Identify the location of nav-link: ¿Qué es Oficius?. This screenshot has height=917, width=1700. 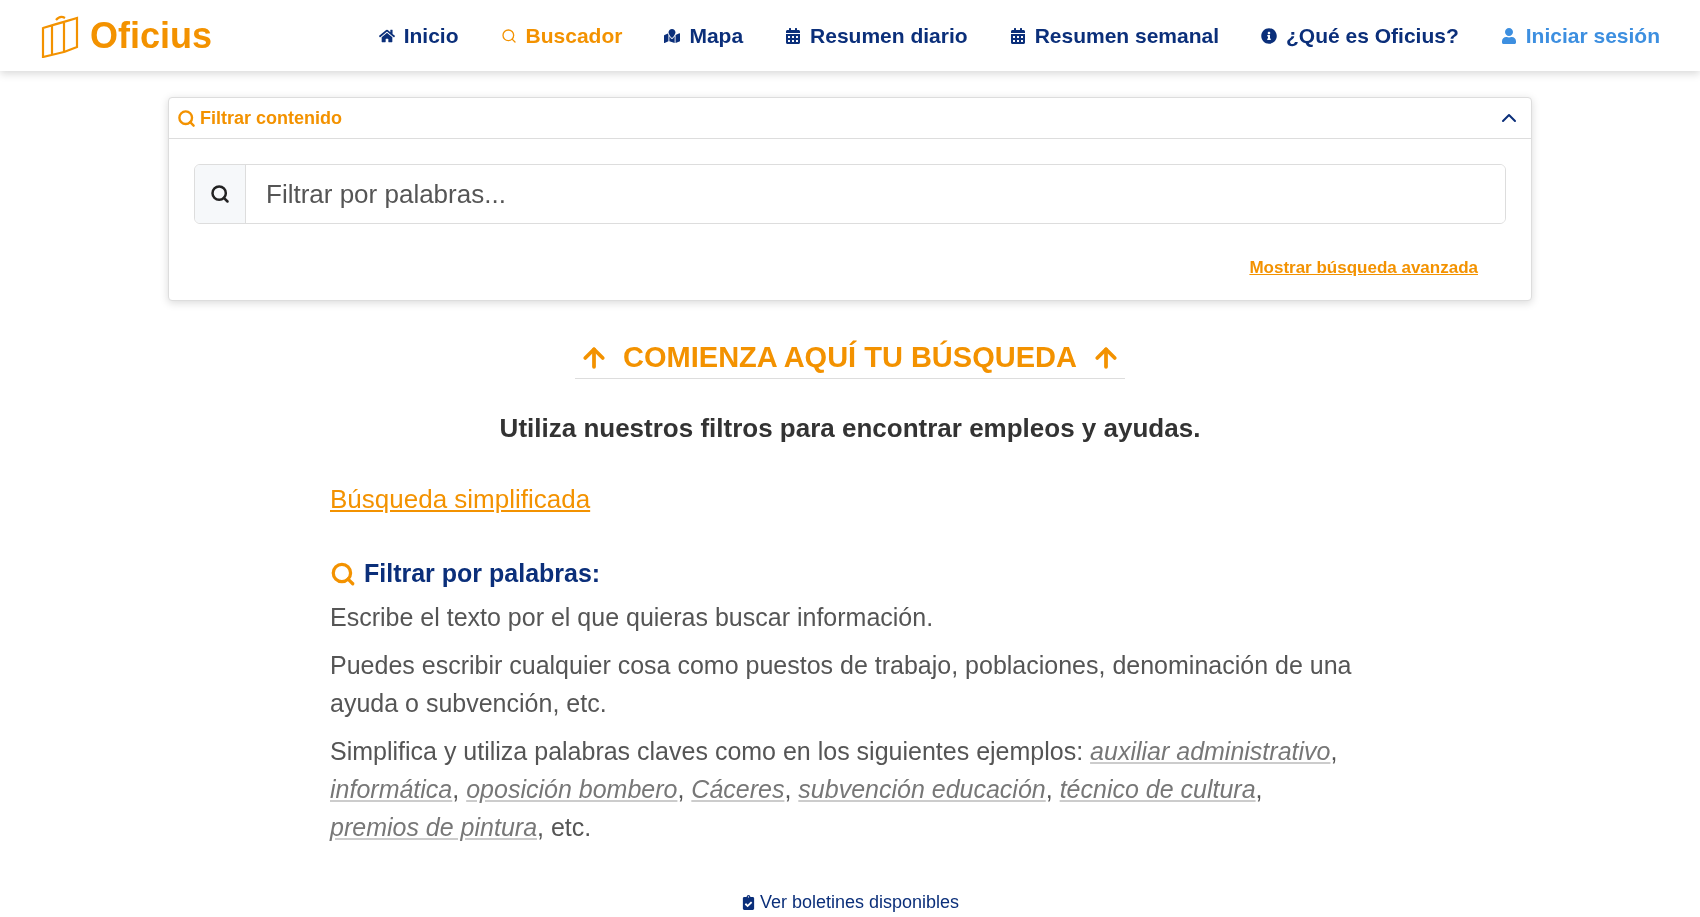
(1360, 35).